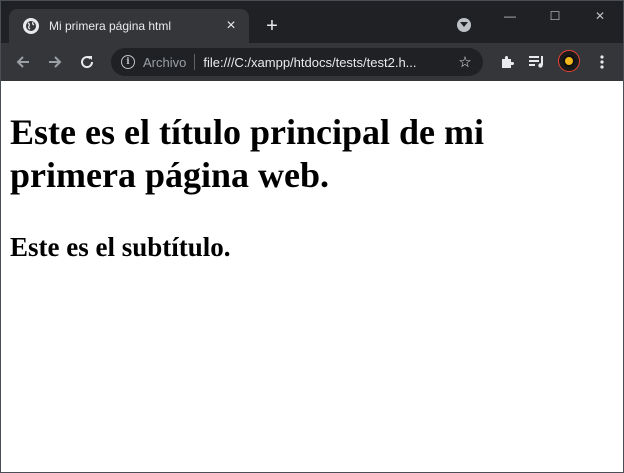  Describe the element at coordinates (600, 16) in the screenshot. I see `close-window-button: ✕` at that location.